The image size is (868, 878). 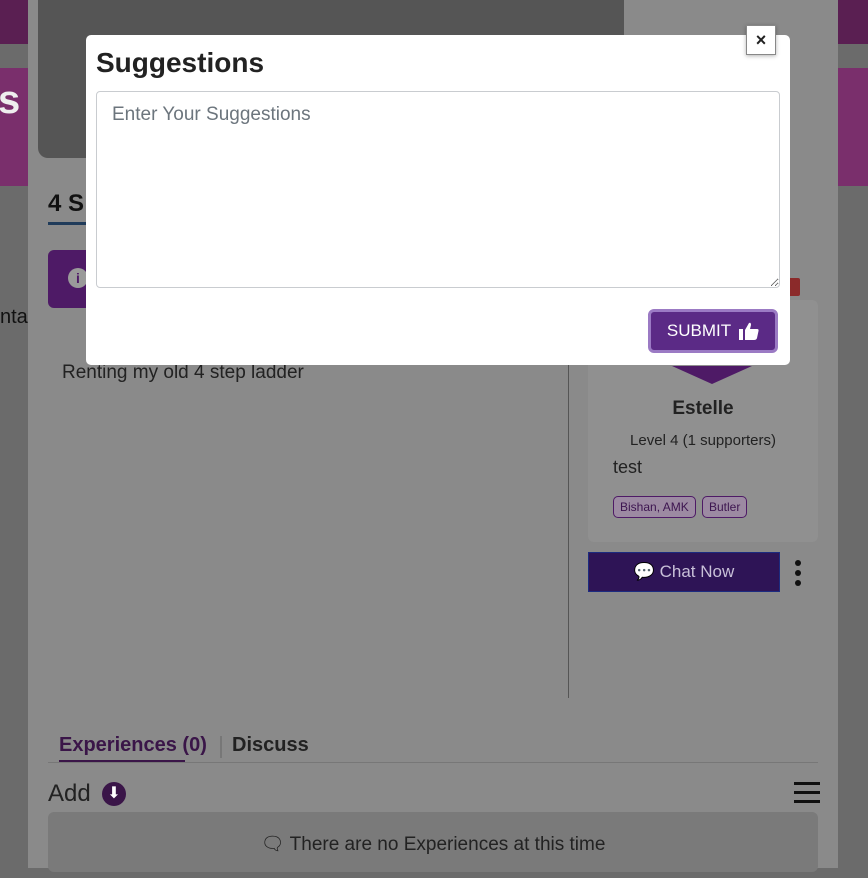 What do you see at coordinates (66, 203) in the screenshot?
I see `listing-title: 4 S` at bounding box center [66, 203].